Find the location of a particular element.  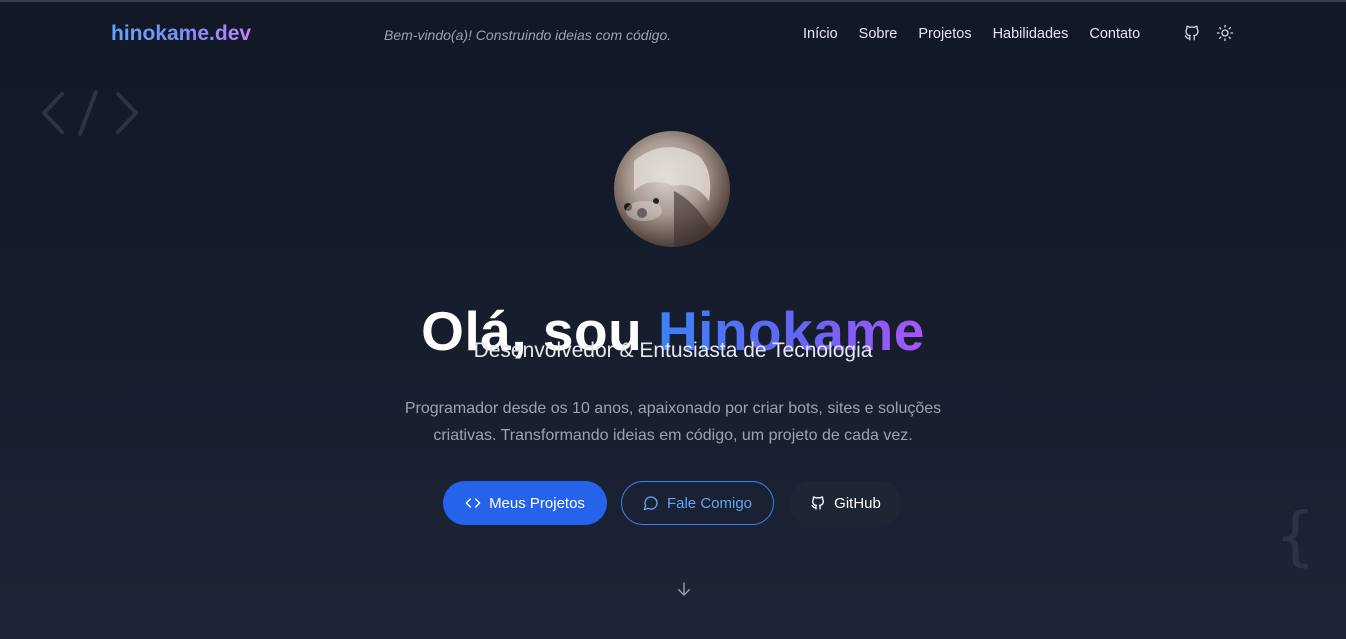

code-icon is located at coordinates (473, 503).